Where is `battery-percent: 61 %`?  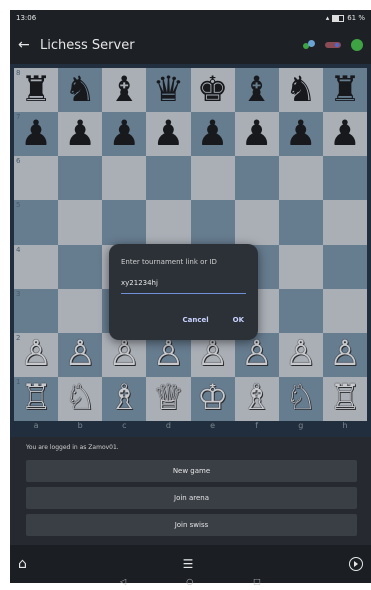
battery-percent: 61 % is located at coordinates (356, 18).